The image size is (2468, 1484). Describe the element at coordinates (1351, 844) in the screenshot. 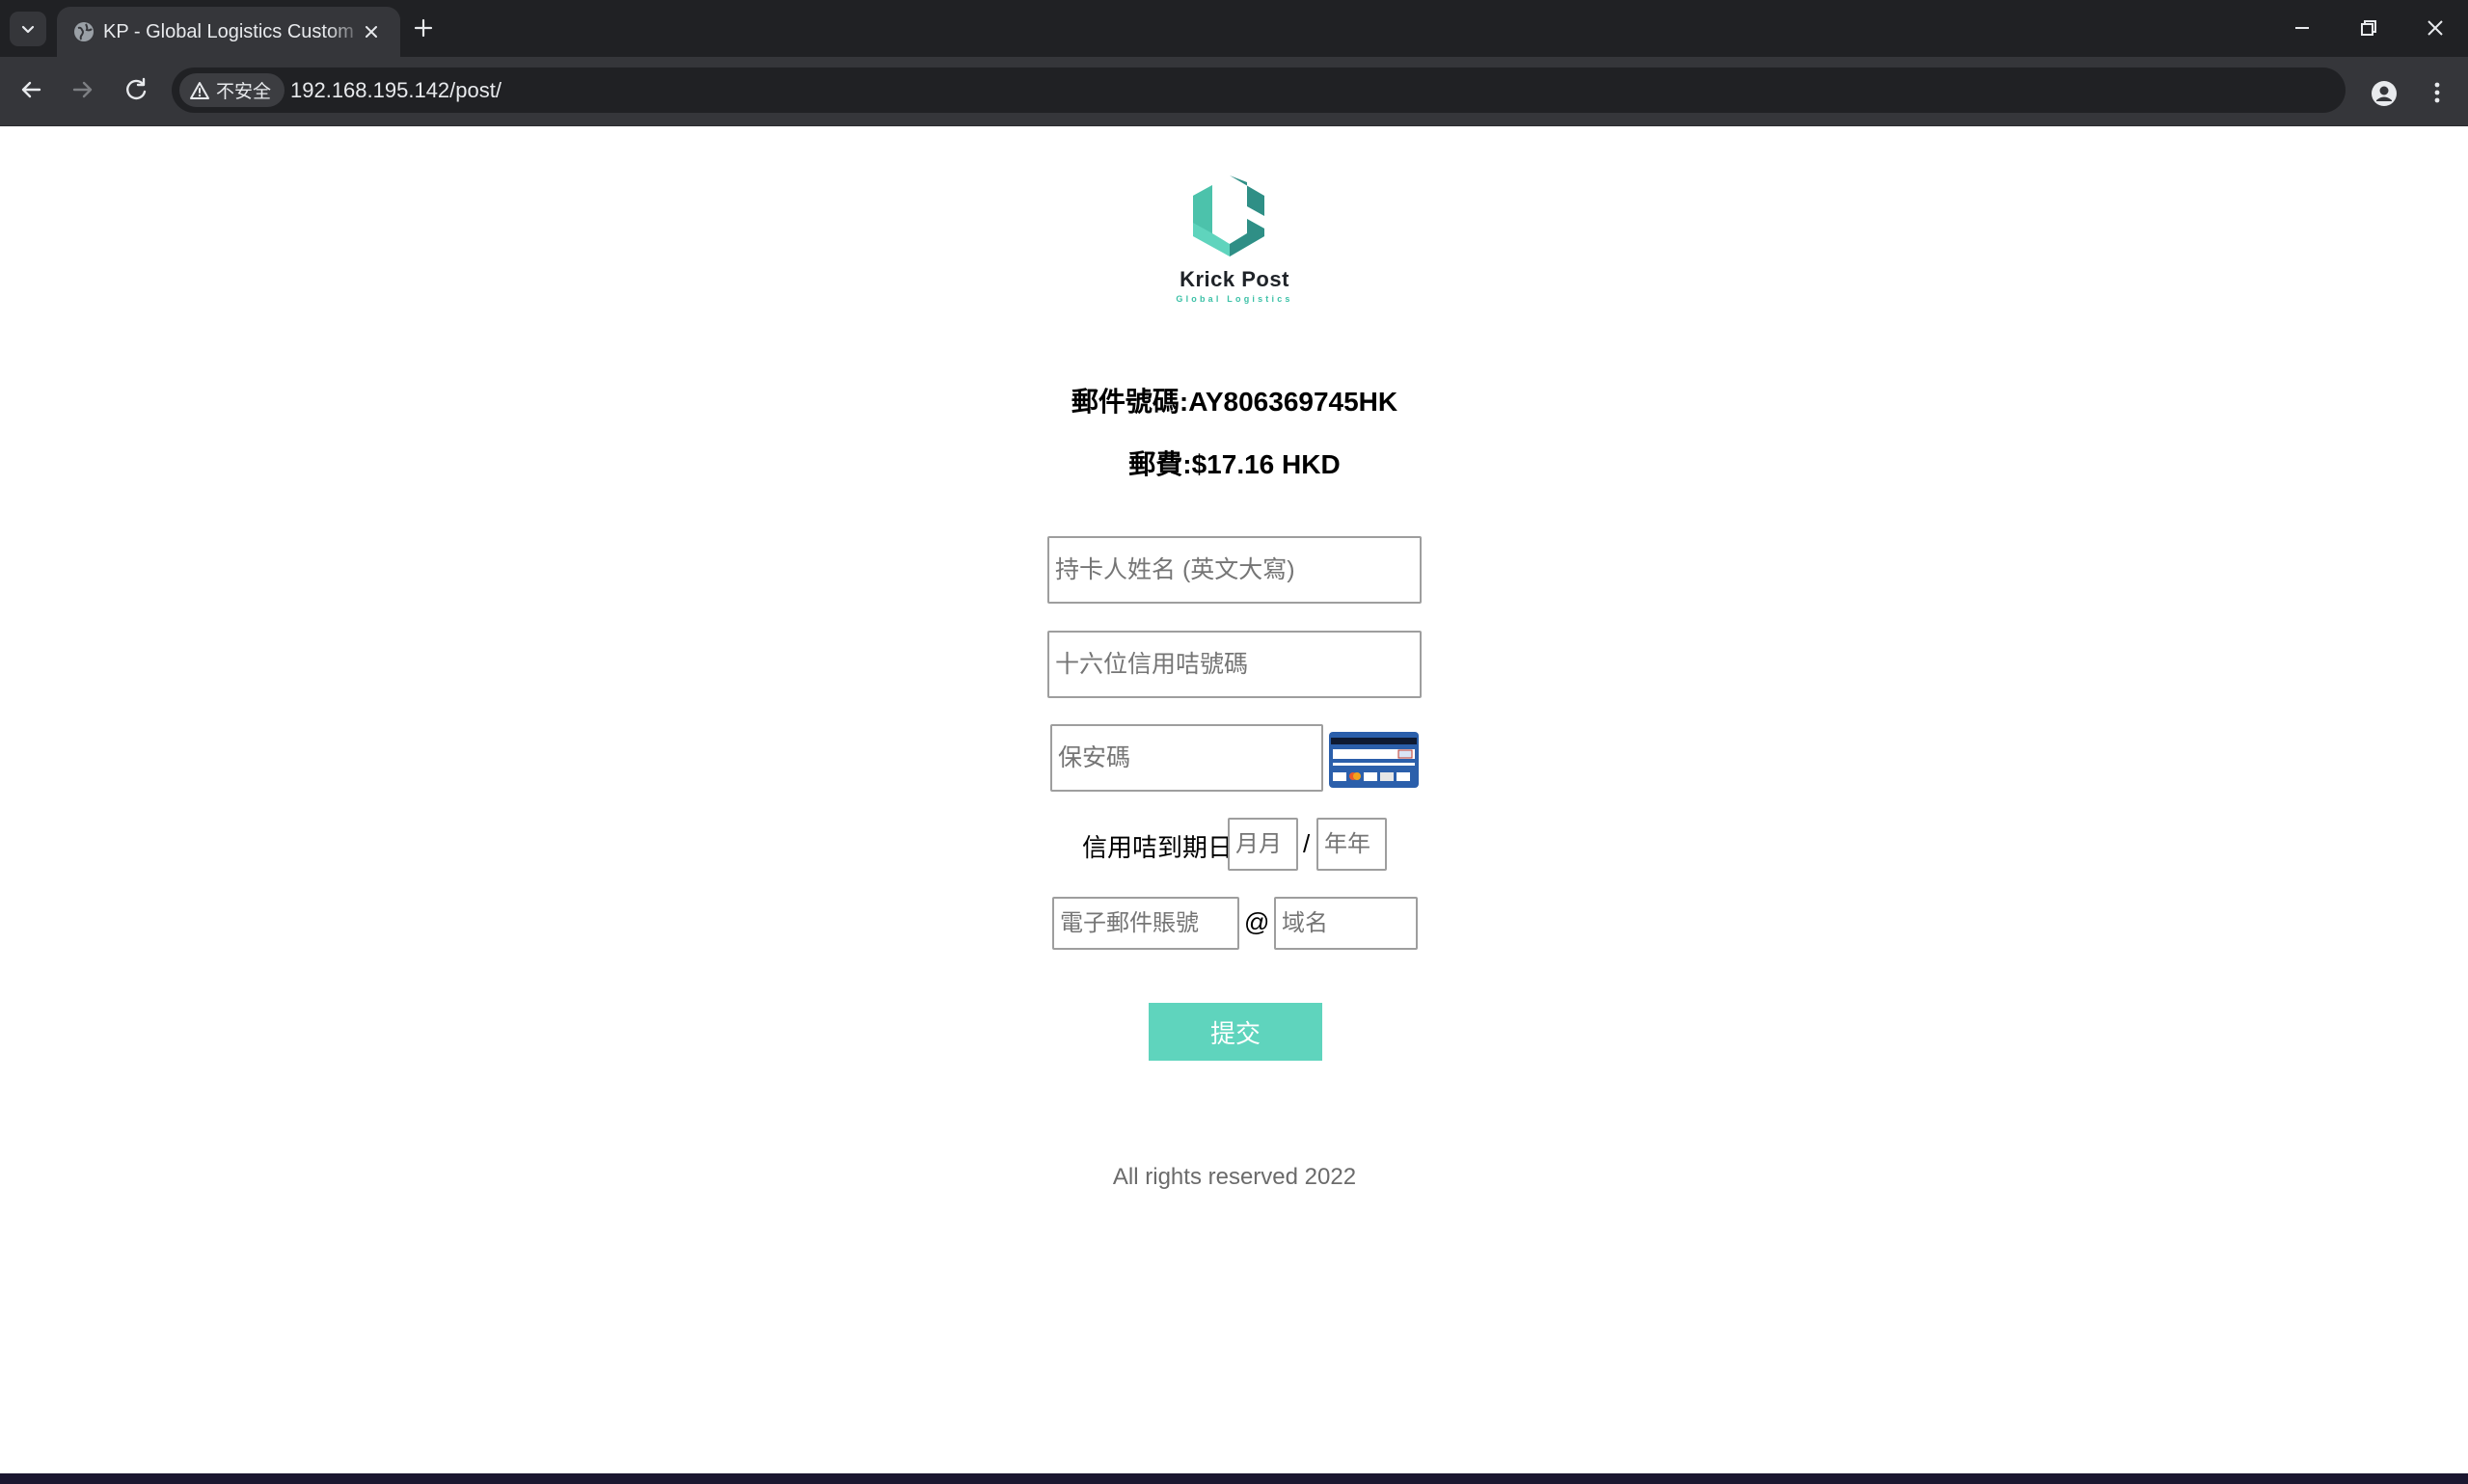

I see `expiry-year-input` at that location.